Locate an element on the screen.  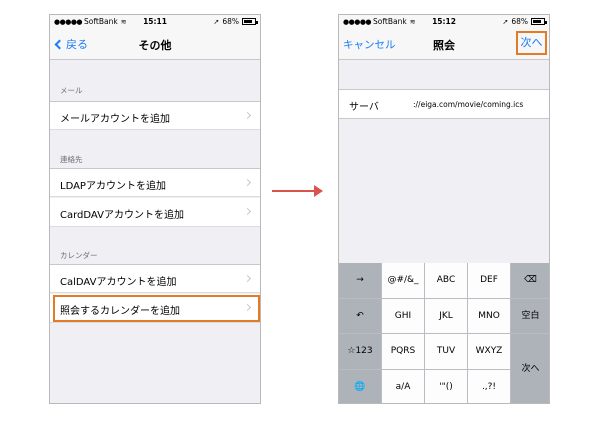
key-symbols: @#/&_ is located at coordinates (403, 281).